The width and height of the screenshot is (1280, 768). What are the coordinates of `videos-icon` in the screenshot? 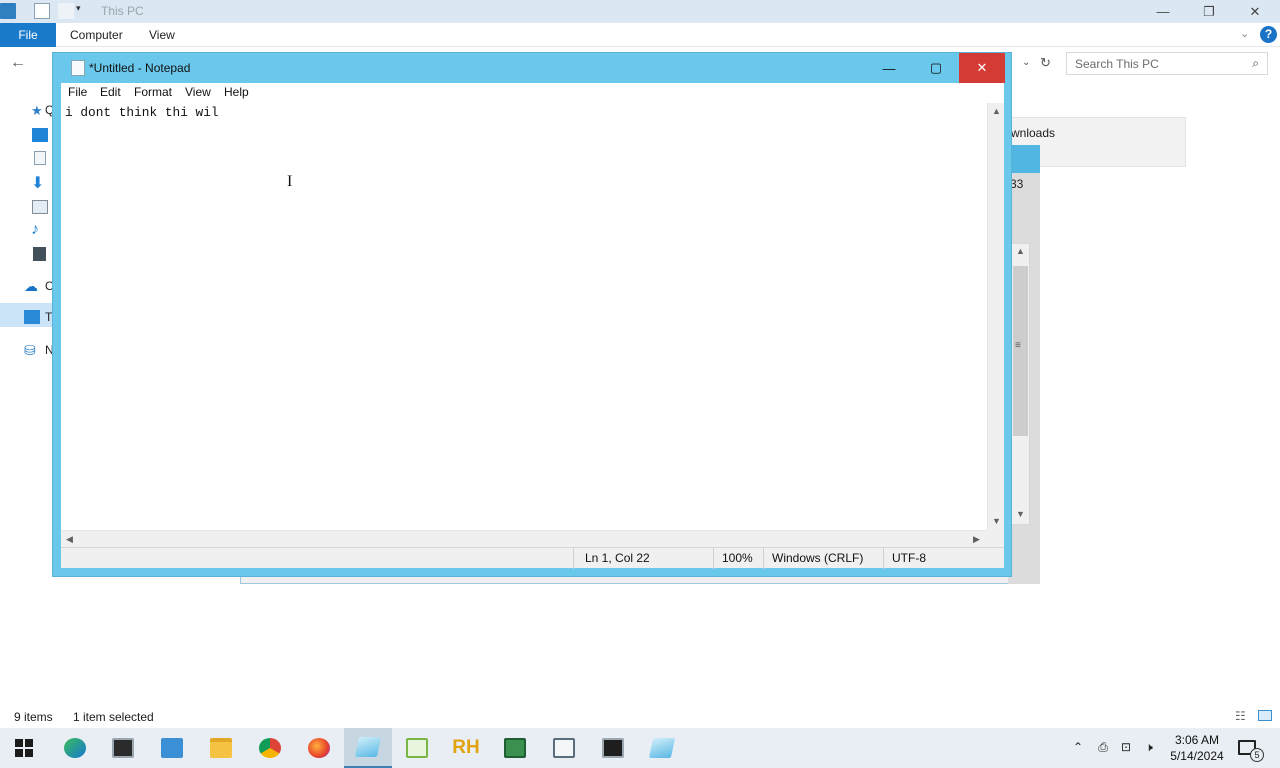 It's located at (39, 254).